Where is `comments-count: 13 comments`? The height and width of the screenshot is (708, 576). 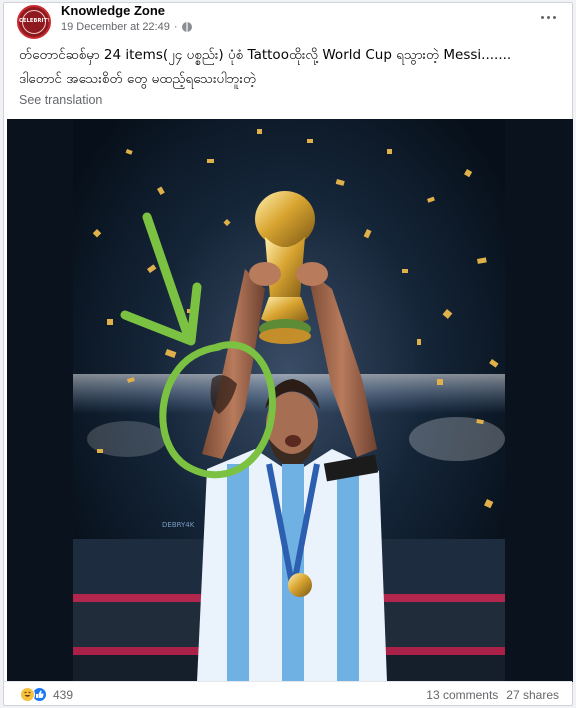 comments-count: 13 comments is located at coordinates (462, 695).